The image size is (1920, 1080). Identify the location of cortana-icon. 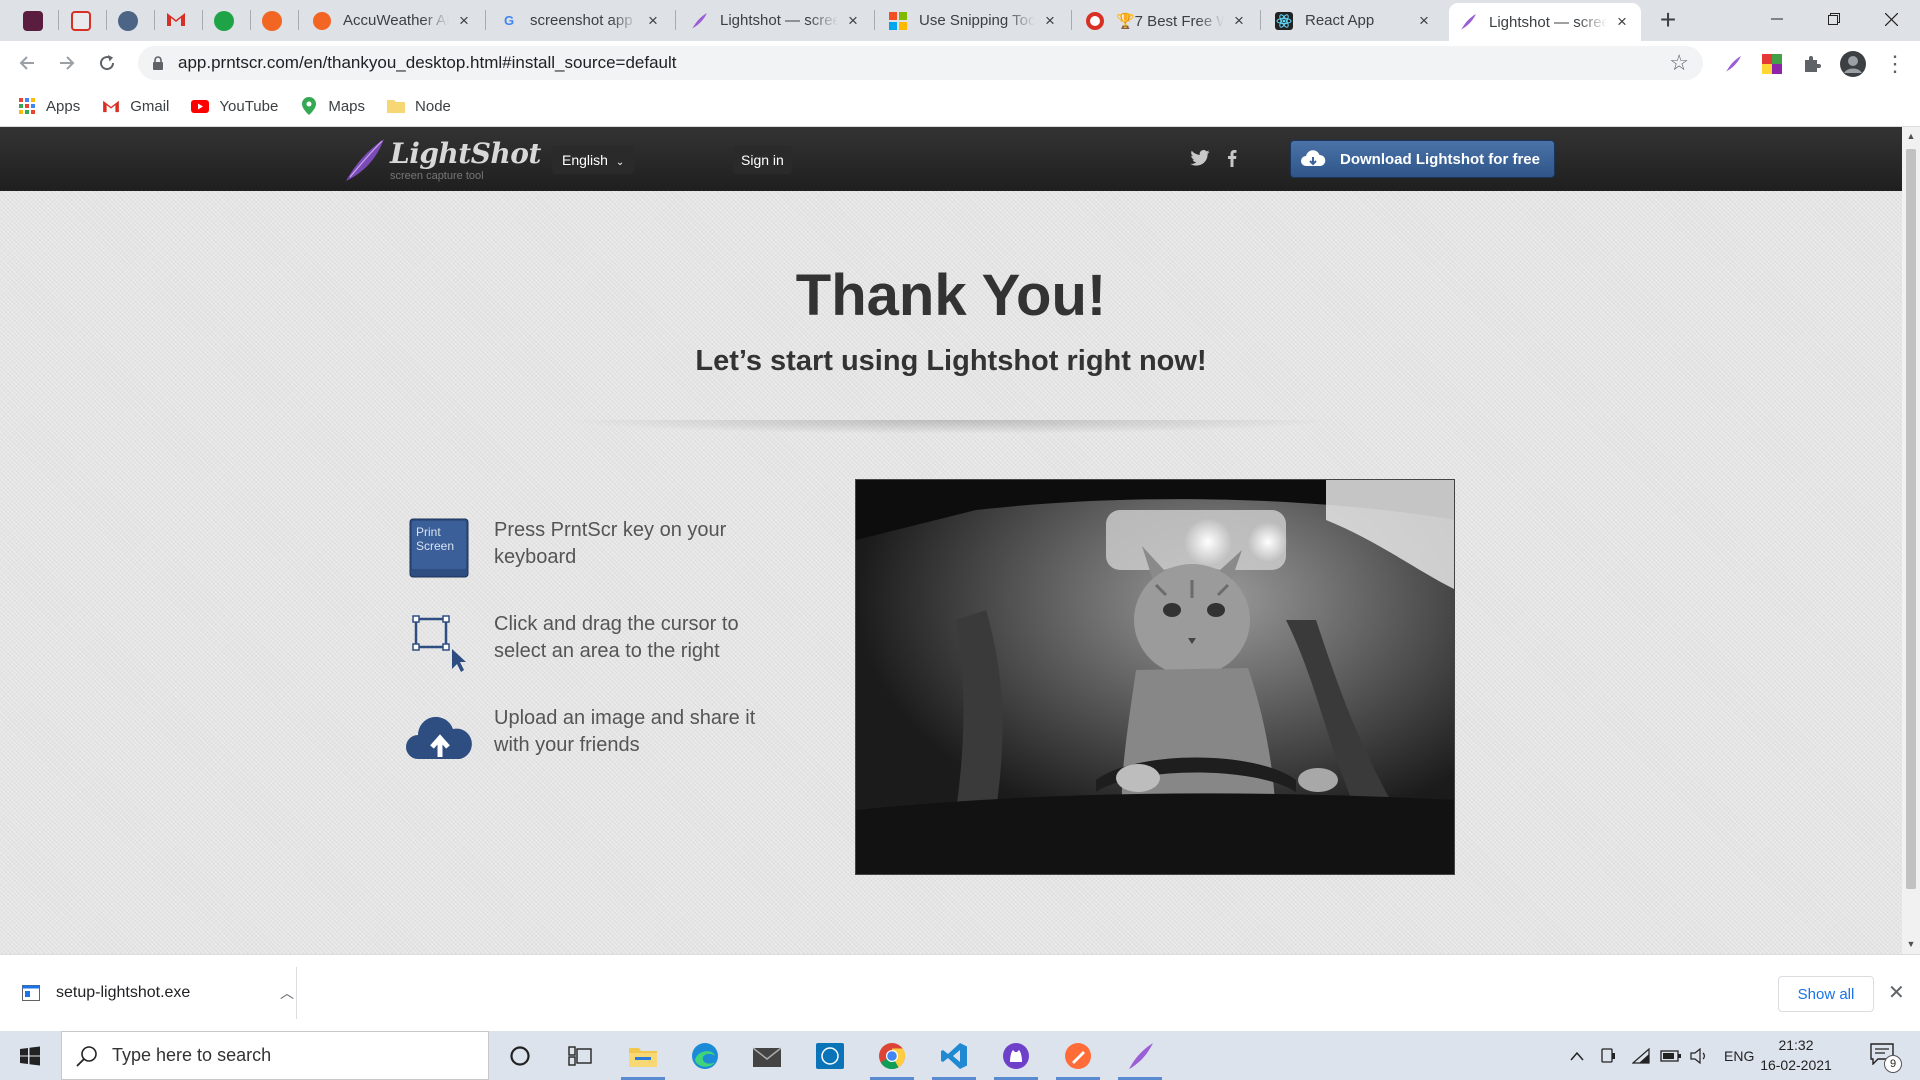
(520, 1055).